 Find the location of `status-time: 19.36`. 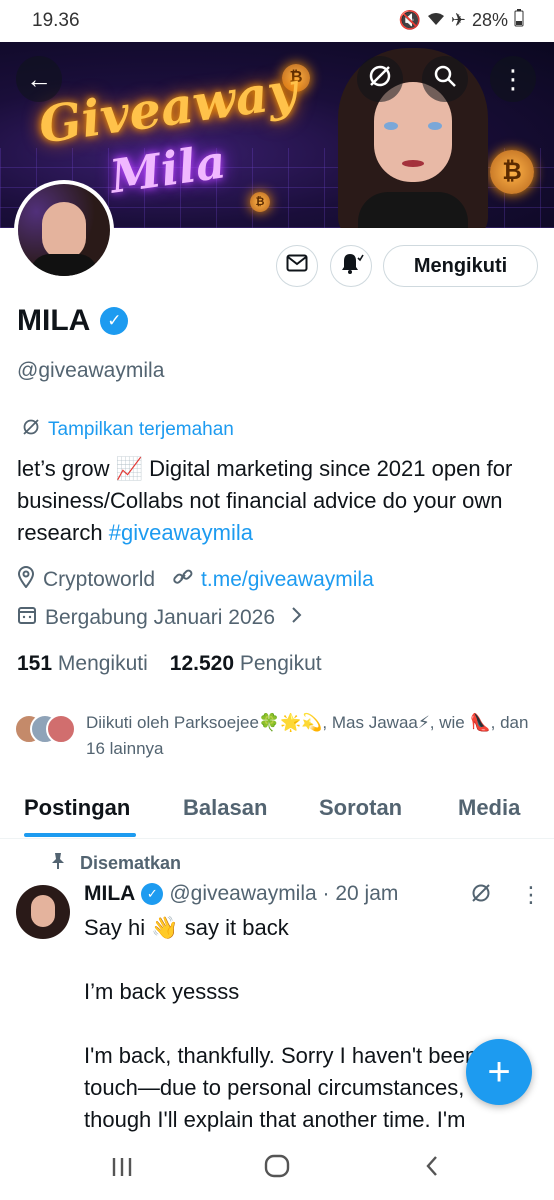

status-time: 19.36 is located at coordinates (56, 20).